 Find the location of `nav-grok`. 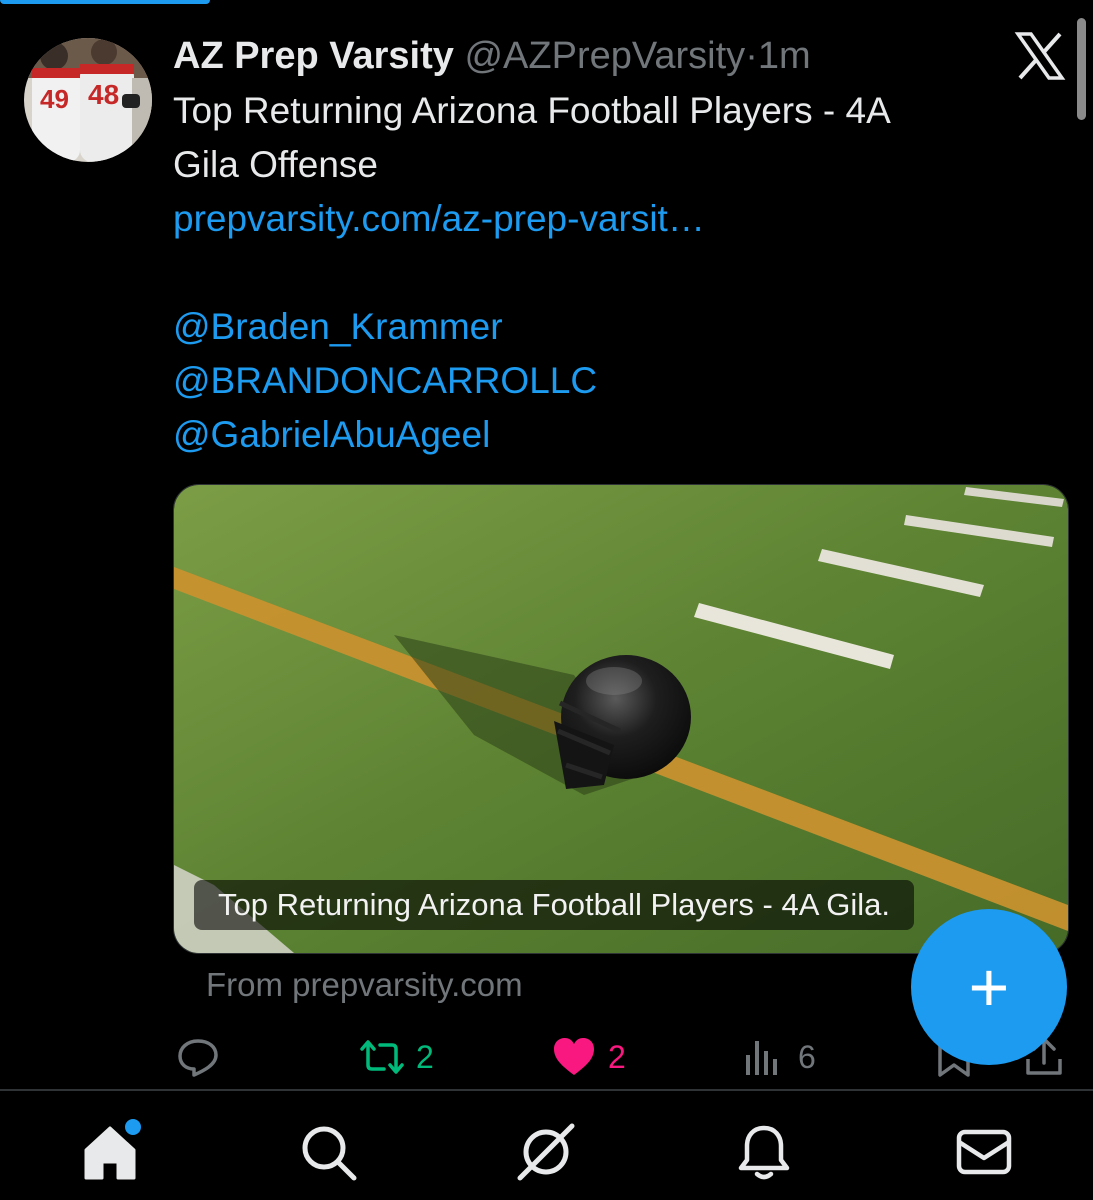

nav-grok is located at coordinates (546, 1152).